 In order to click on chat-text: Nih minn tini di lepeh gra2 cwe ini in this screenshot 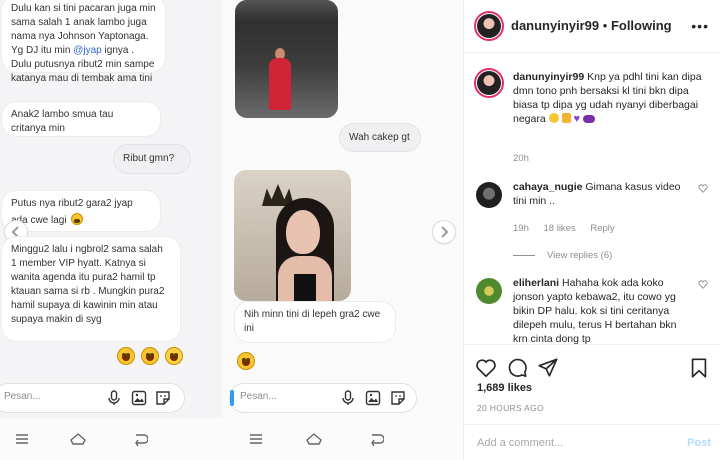, I will do `click(312, 321)`.